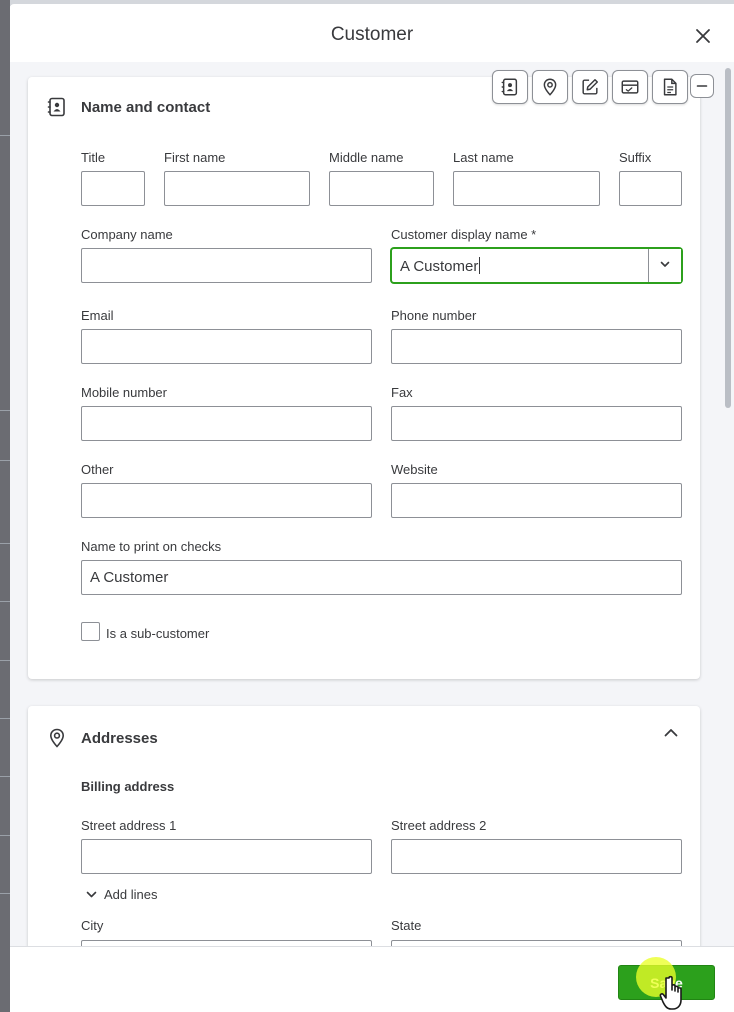 Image resolution: width=734 pixels, height=1012 pixels. I want to click on phone-input, so click(536, 346).